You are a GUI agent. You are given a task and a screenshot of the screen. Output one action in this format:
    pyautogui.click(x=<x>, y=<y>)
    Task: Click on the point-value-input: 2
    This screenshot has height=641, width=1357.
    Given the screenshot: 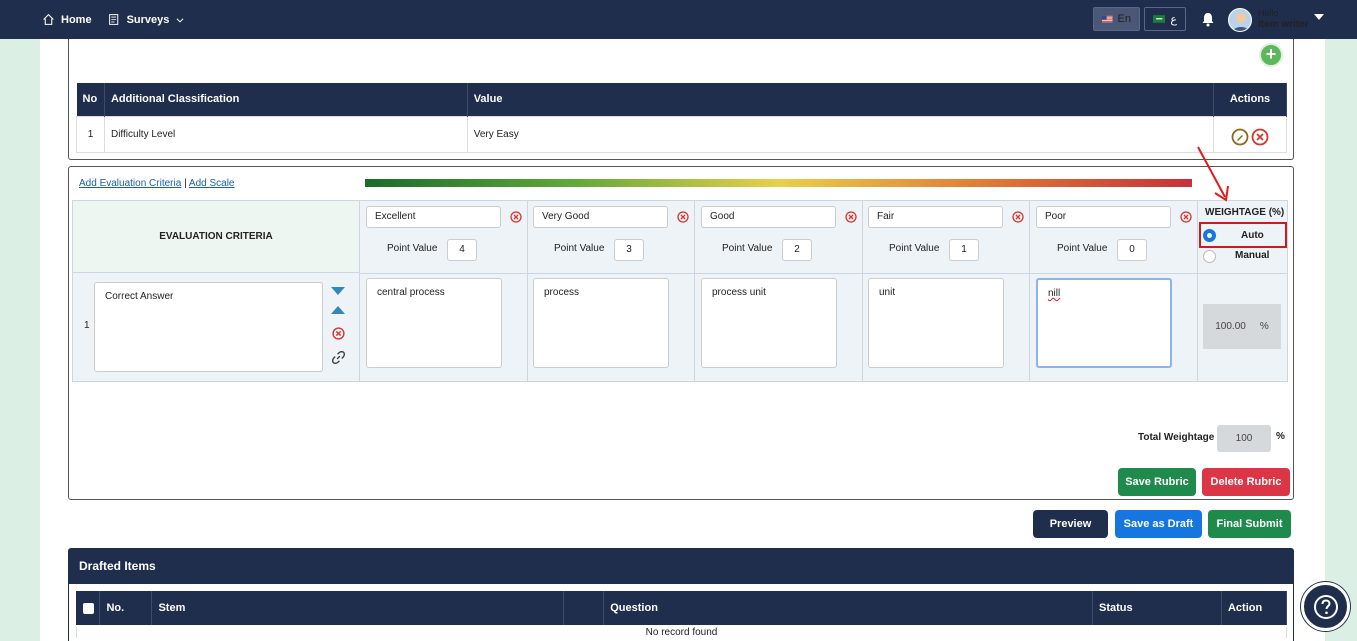 What is the action you would take?
    pyautogui.click(x=797, y=250)
    